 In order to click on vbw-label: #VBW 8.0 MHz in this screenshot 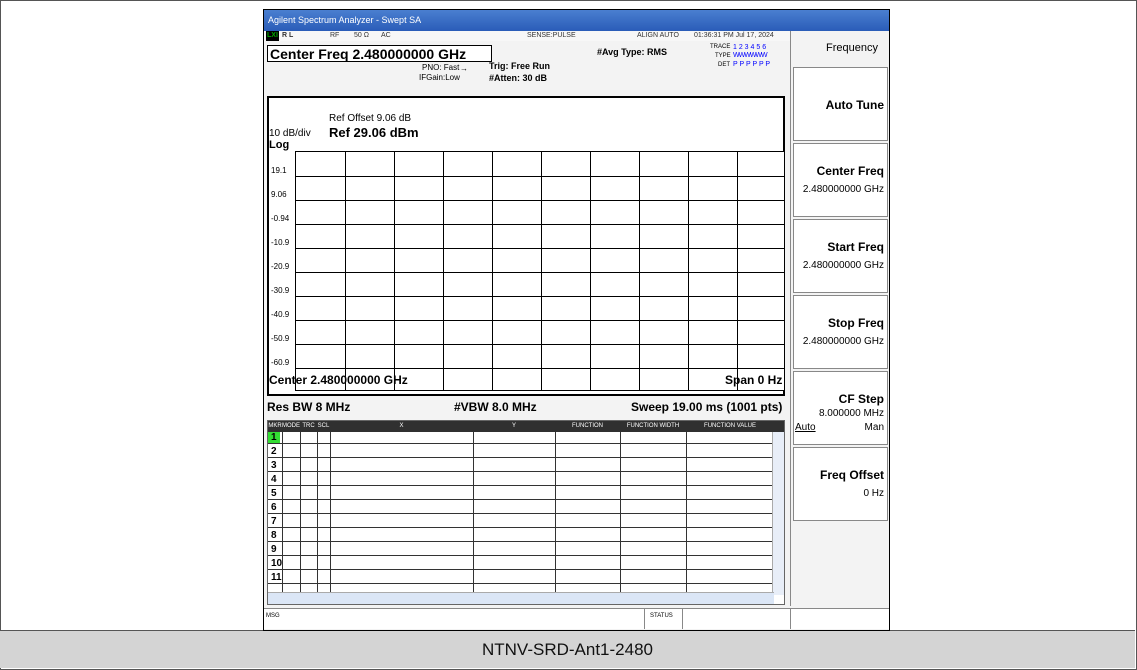, I will do `click(495, 407)`.